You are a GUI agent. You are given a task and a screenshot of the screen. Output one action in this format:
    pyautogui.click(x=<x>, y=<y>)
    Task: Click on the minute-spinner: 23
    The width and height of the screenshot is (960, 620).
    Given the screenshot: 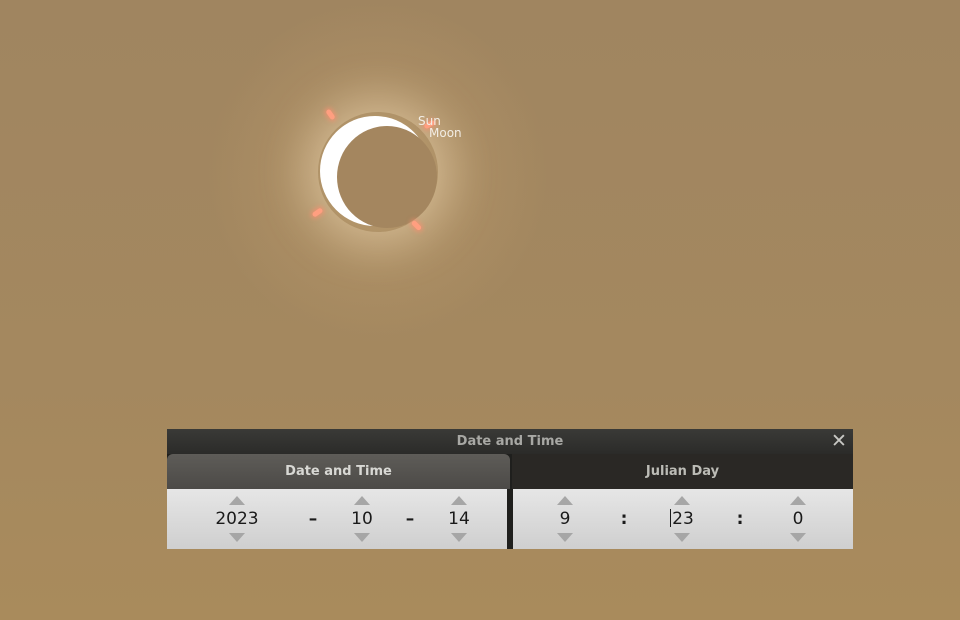 What is the action you would take?
    pyautogui.click(x=682, y=519)
    